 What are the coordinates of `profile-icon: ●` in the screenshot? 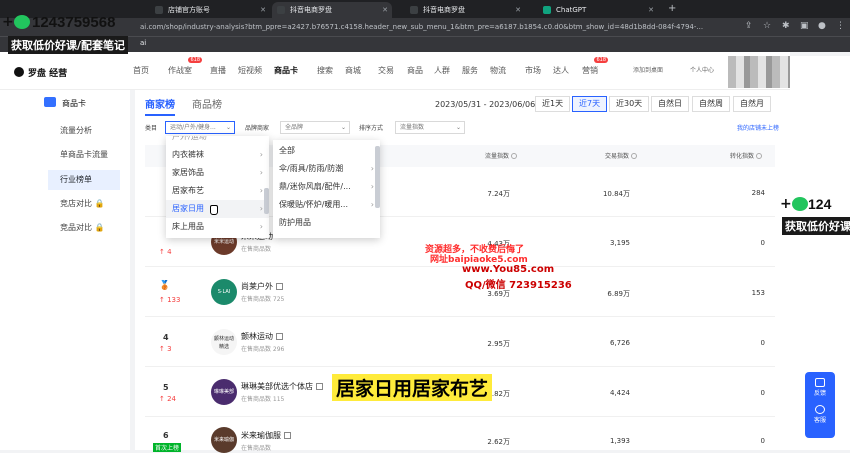 It's located at (822, 26).